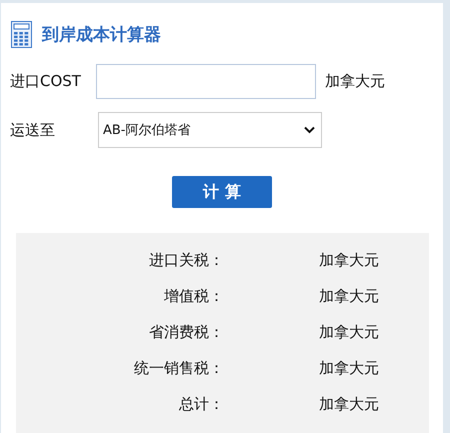 Image resolution: width=450 pixels, height=433 pixels. Describe the element at coordinates (186, 260) in the screenshot. I see `result-label: 进口关税：` at that location.